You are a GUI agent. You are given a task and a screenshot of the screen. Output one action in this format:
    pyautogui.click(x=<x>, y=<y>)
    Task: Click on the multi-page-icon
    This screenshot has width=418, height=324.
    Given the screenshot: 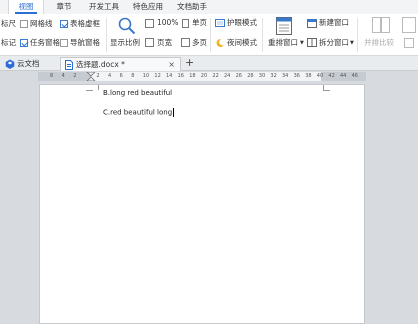 What is the action you would take?
    pyautogui.click(x=185, y=42)
    